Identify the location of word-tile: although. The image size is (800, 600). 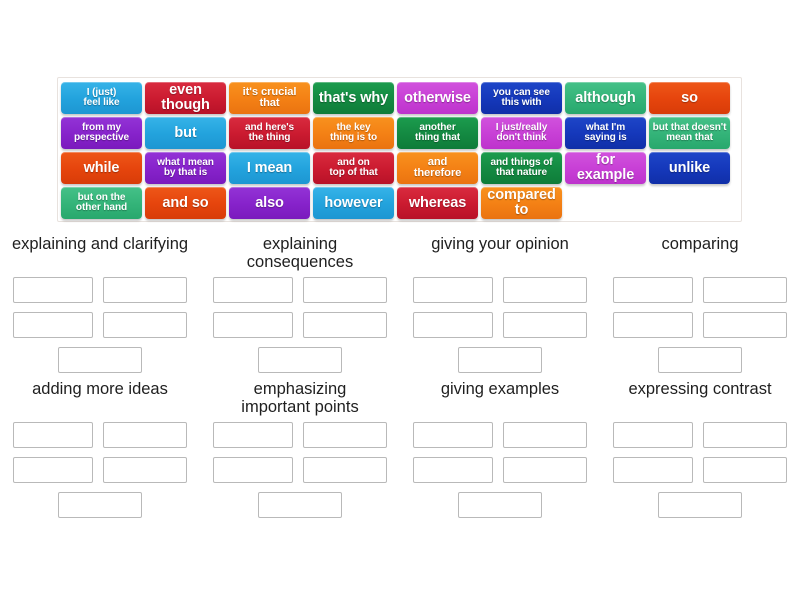
(605, 98).